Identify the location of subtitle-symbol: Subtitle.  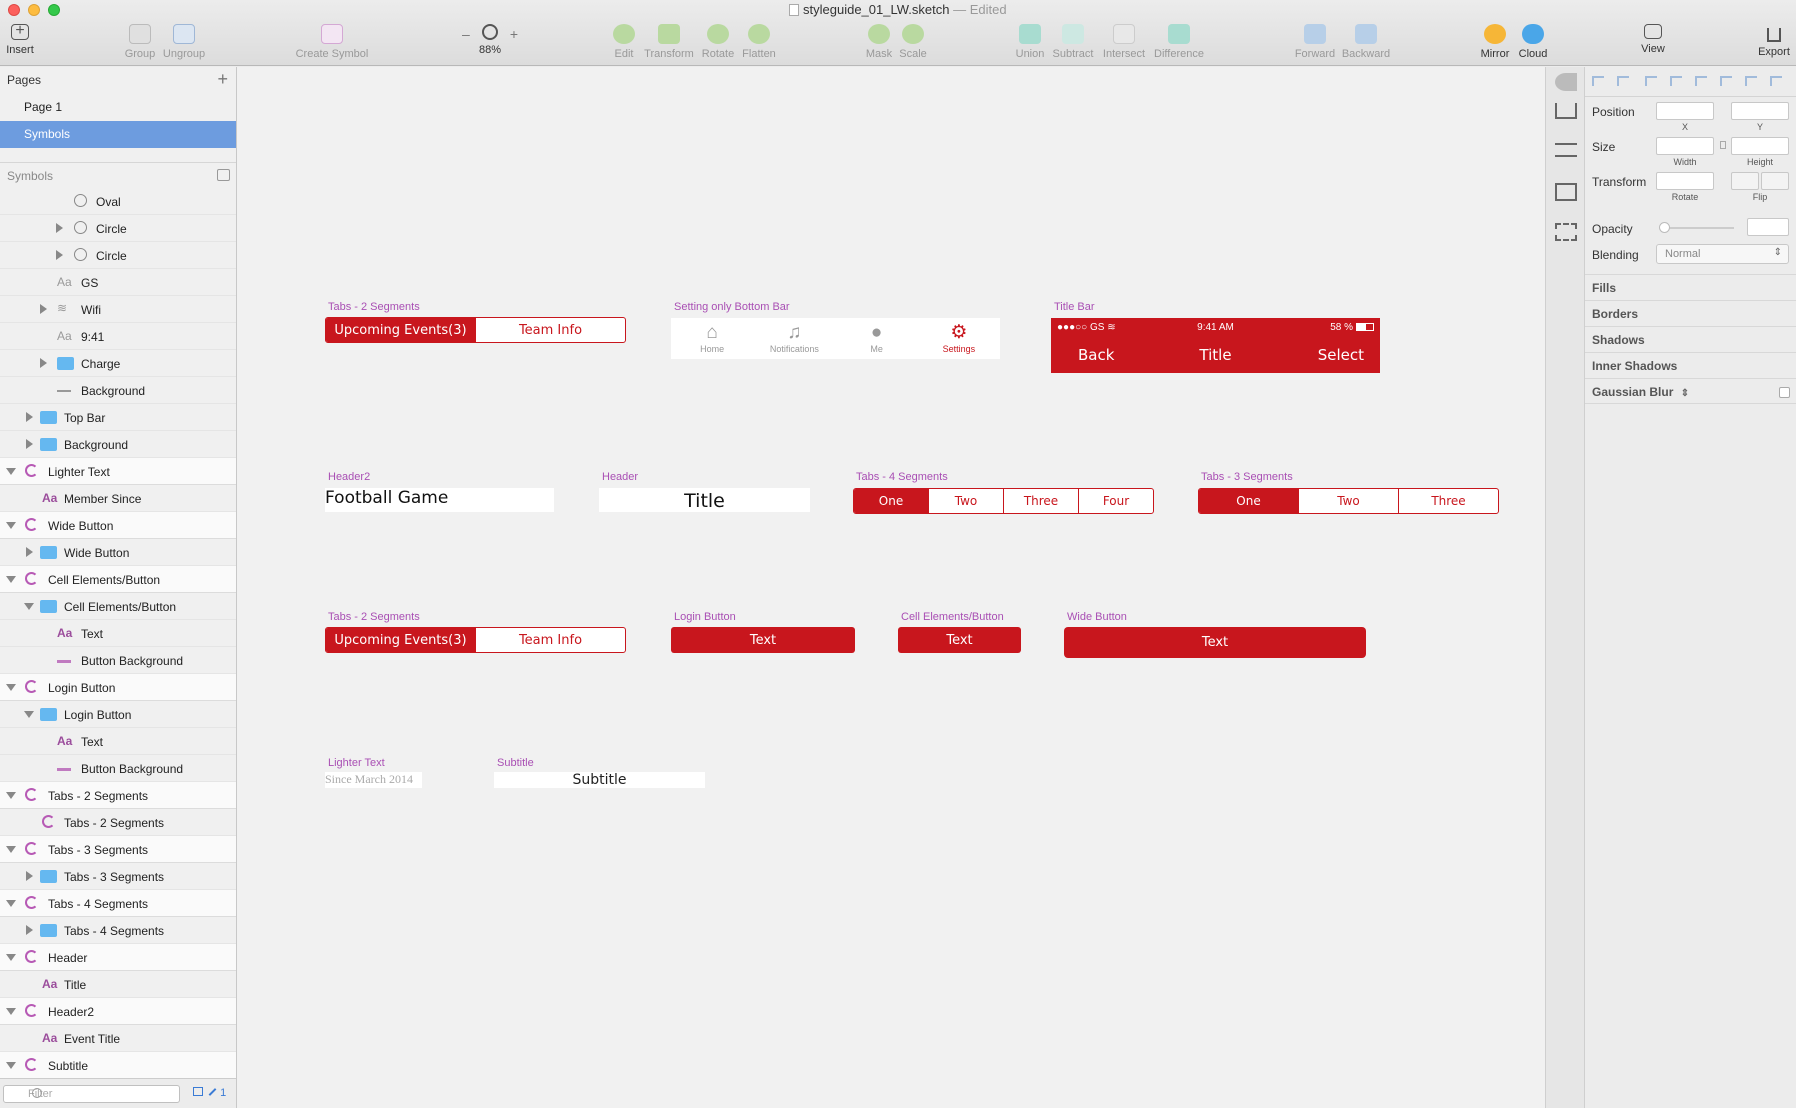
(599, 780).